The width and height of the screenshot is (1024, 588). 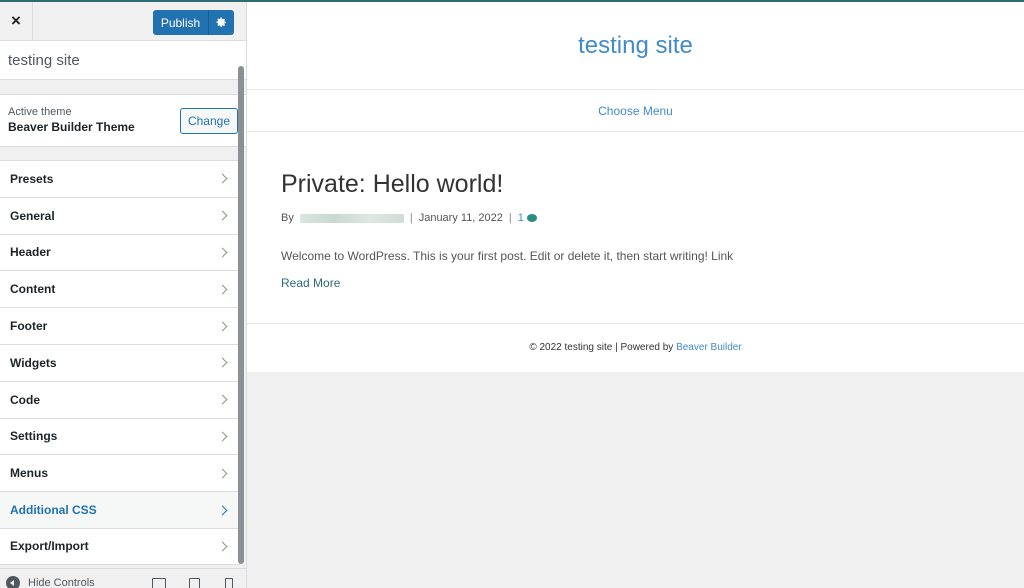 I want to click on menu-item-menus: Menus, so click(x=120, y=473).